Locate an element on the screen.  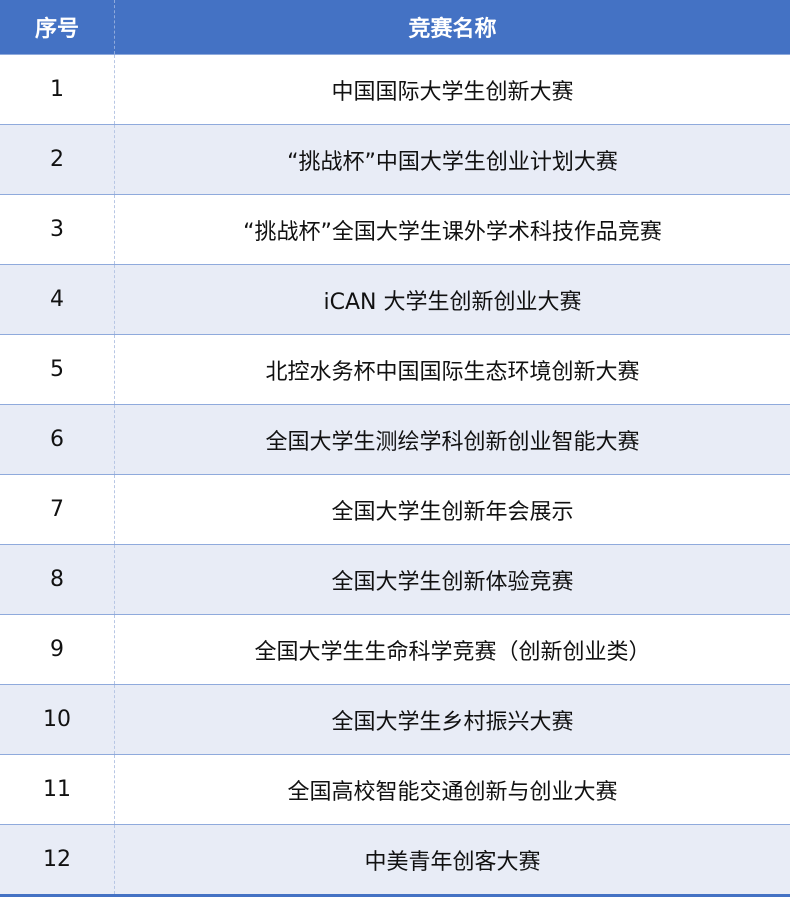
row-index: 5 is located at coordinates (57, 369).